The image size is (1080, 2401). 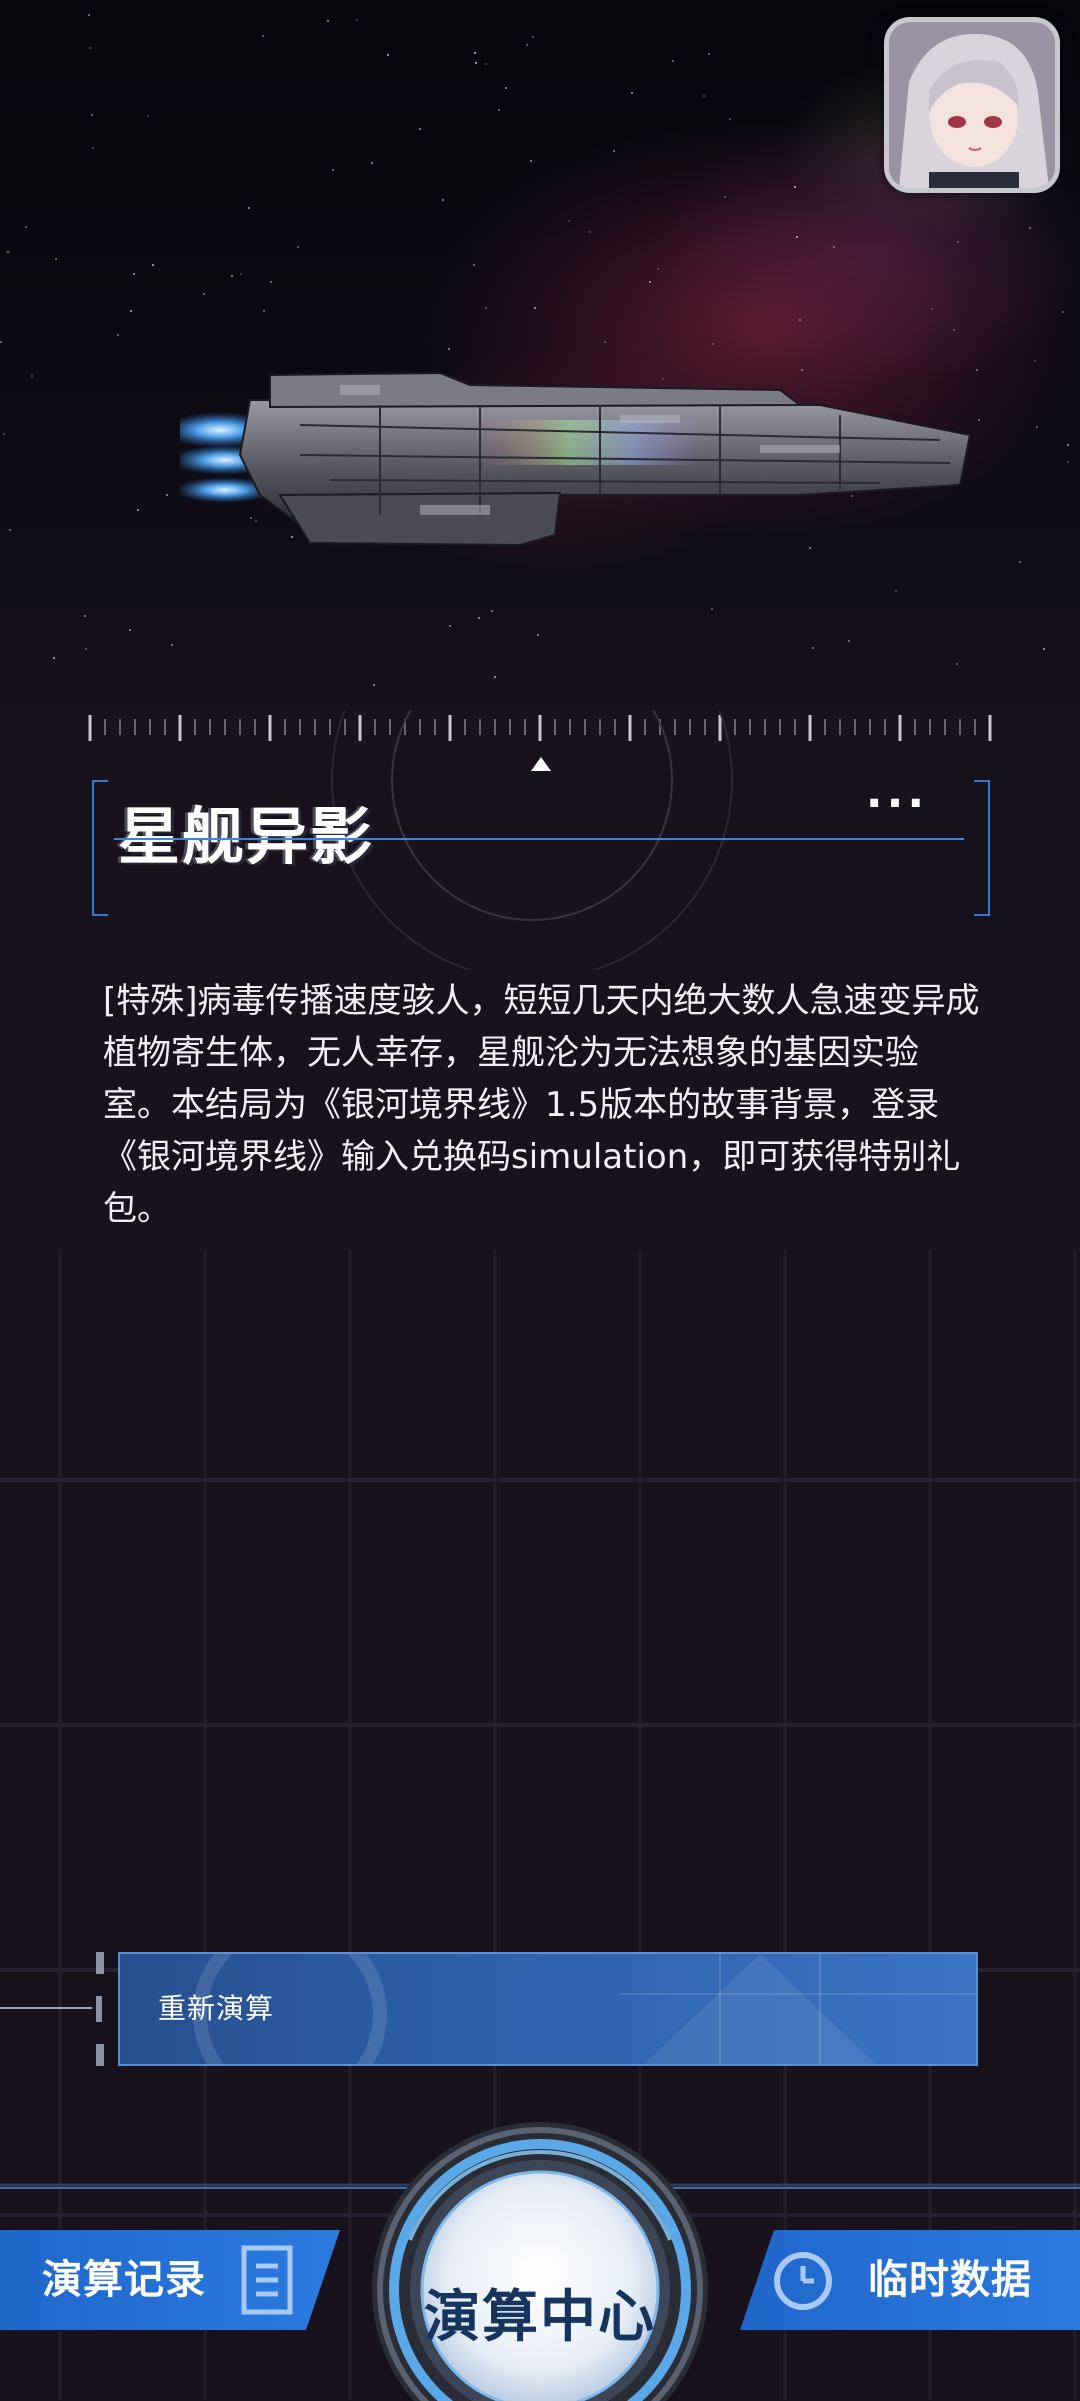 I want to click on page-title: 星舰异影, so click(x=246, y=837).